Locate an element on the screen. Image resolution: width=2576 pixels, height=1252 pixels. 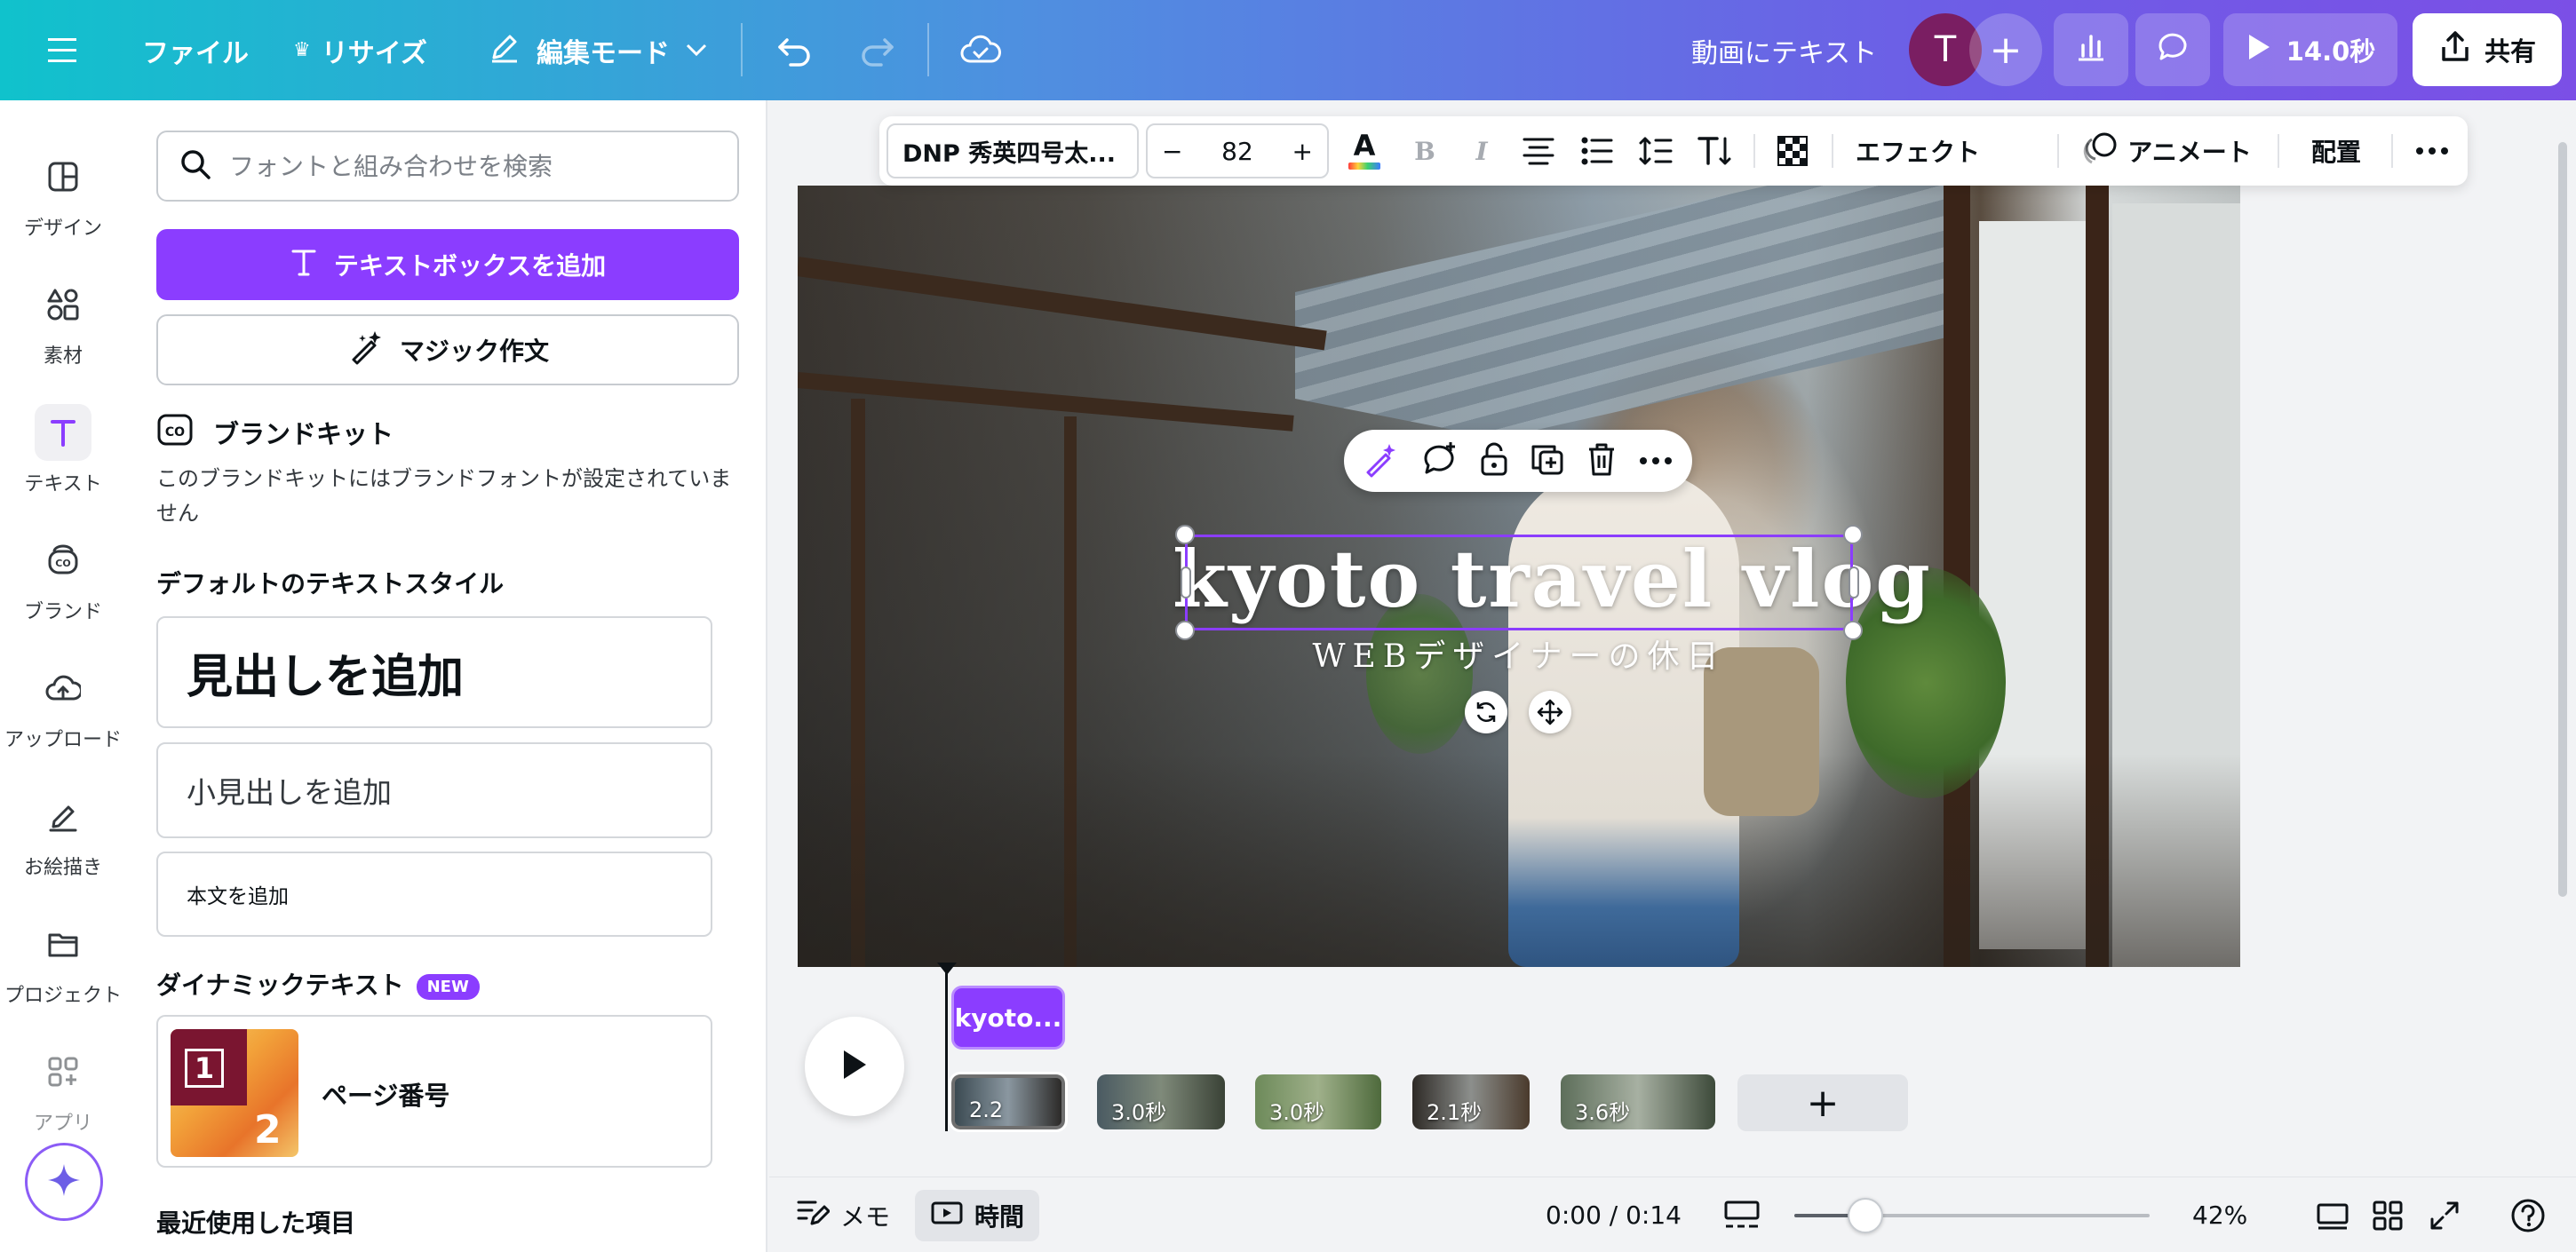
hamburger-icon is located at coordinates (62, 50).